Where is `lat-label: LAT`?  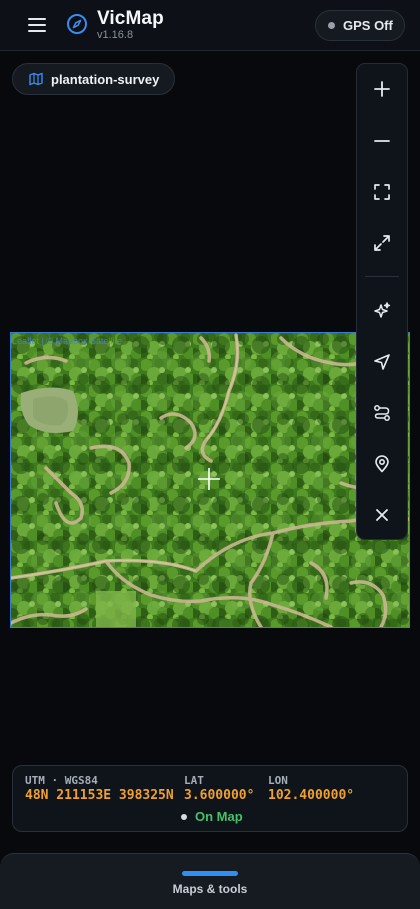 lat-label: LAT is located at coordinates (194, 780).